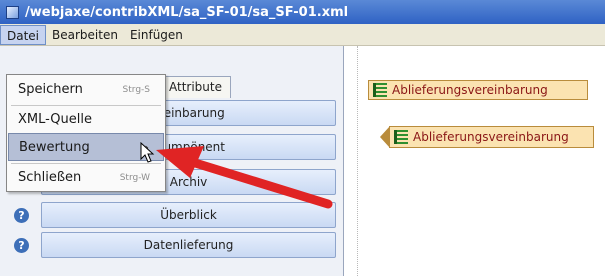  Describe the element at coordinates (136, 90) in the screenshot. I see `menu-item-shortcut: Strg-S` at that location.